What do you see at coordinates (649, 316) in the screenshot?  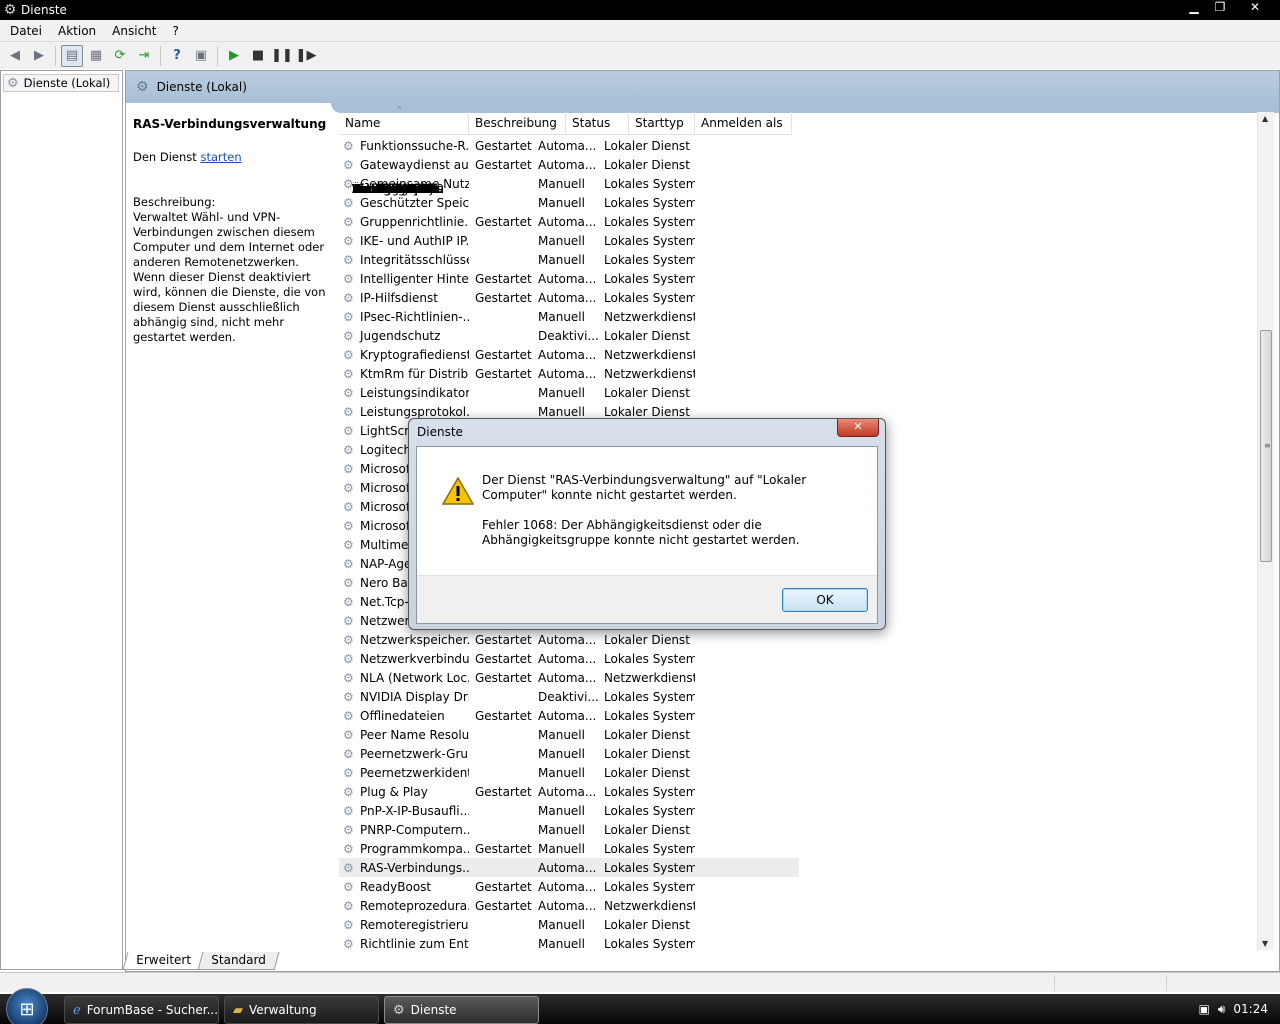 I see `cell-logon-as: Netzwerkdienst` at bounding box center [649, 316].